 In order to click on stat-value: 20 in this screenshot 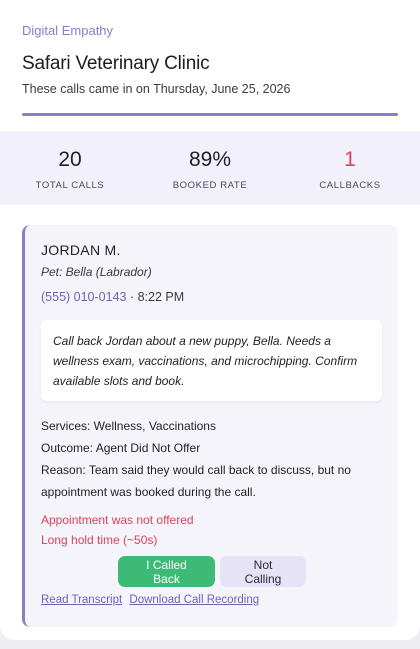, I will do `click(70, 159)`.